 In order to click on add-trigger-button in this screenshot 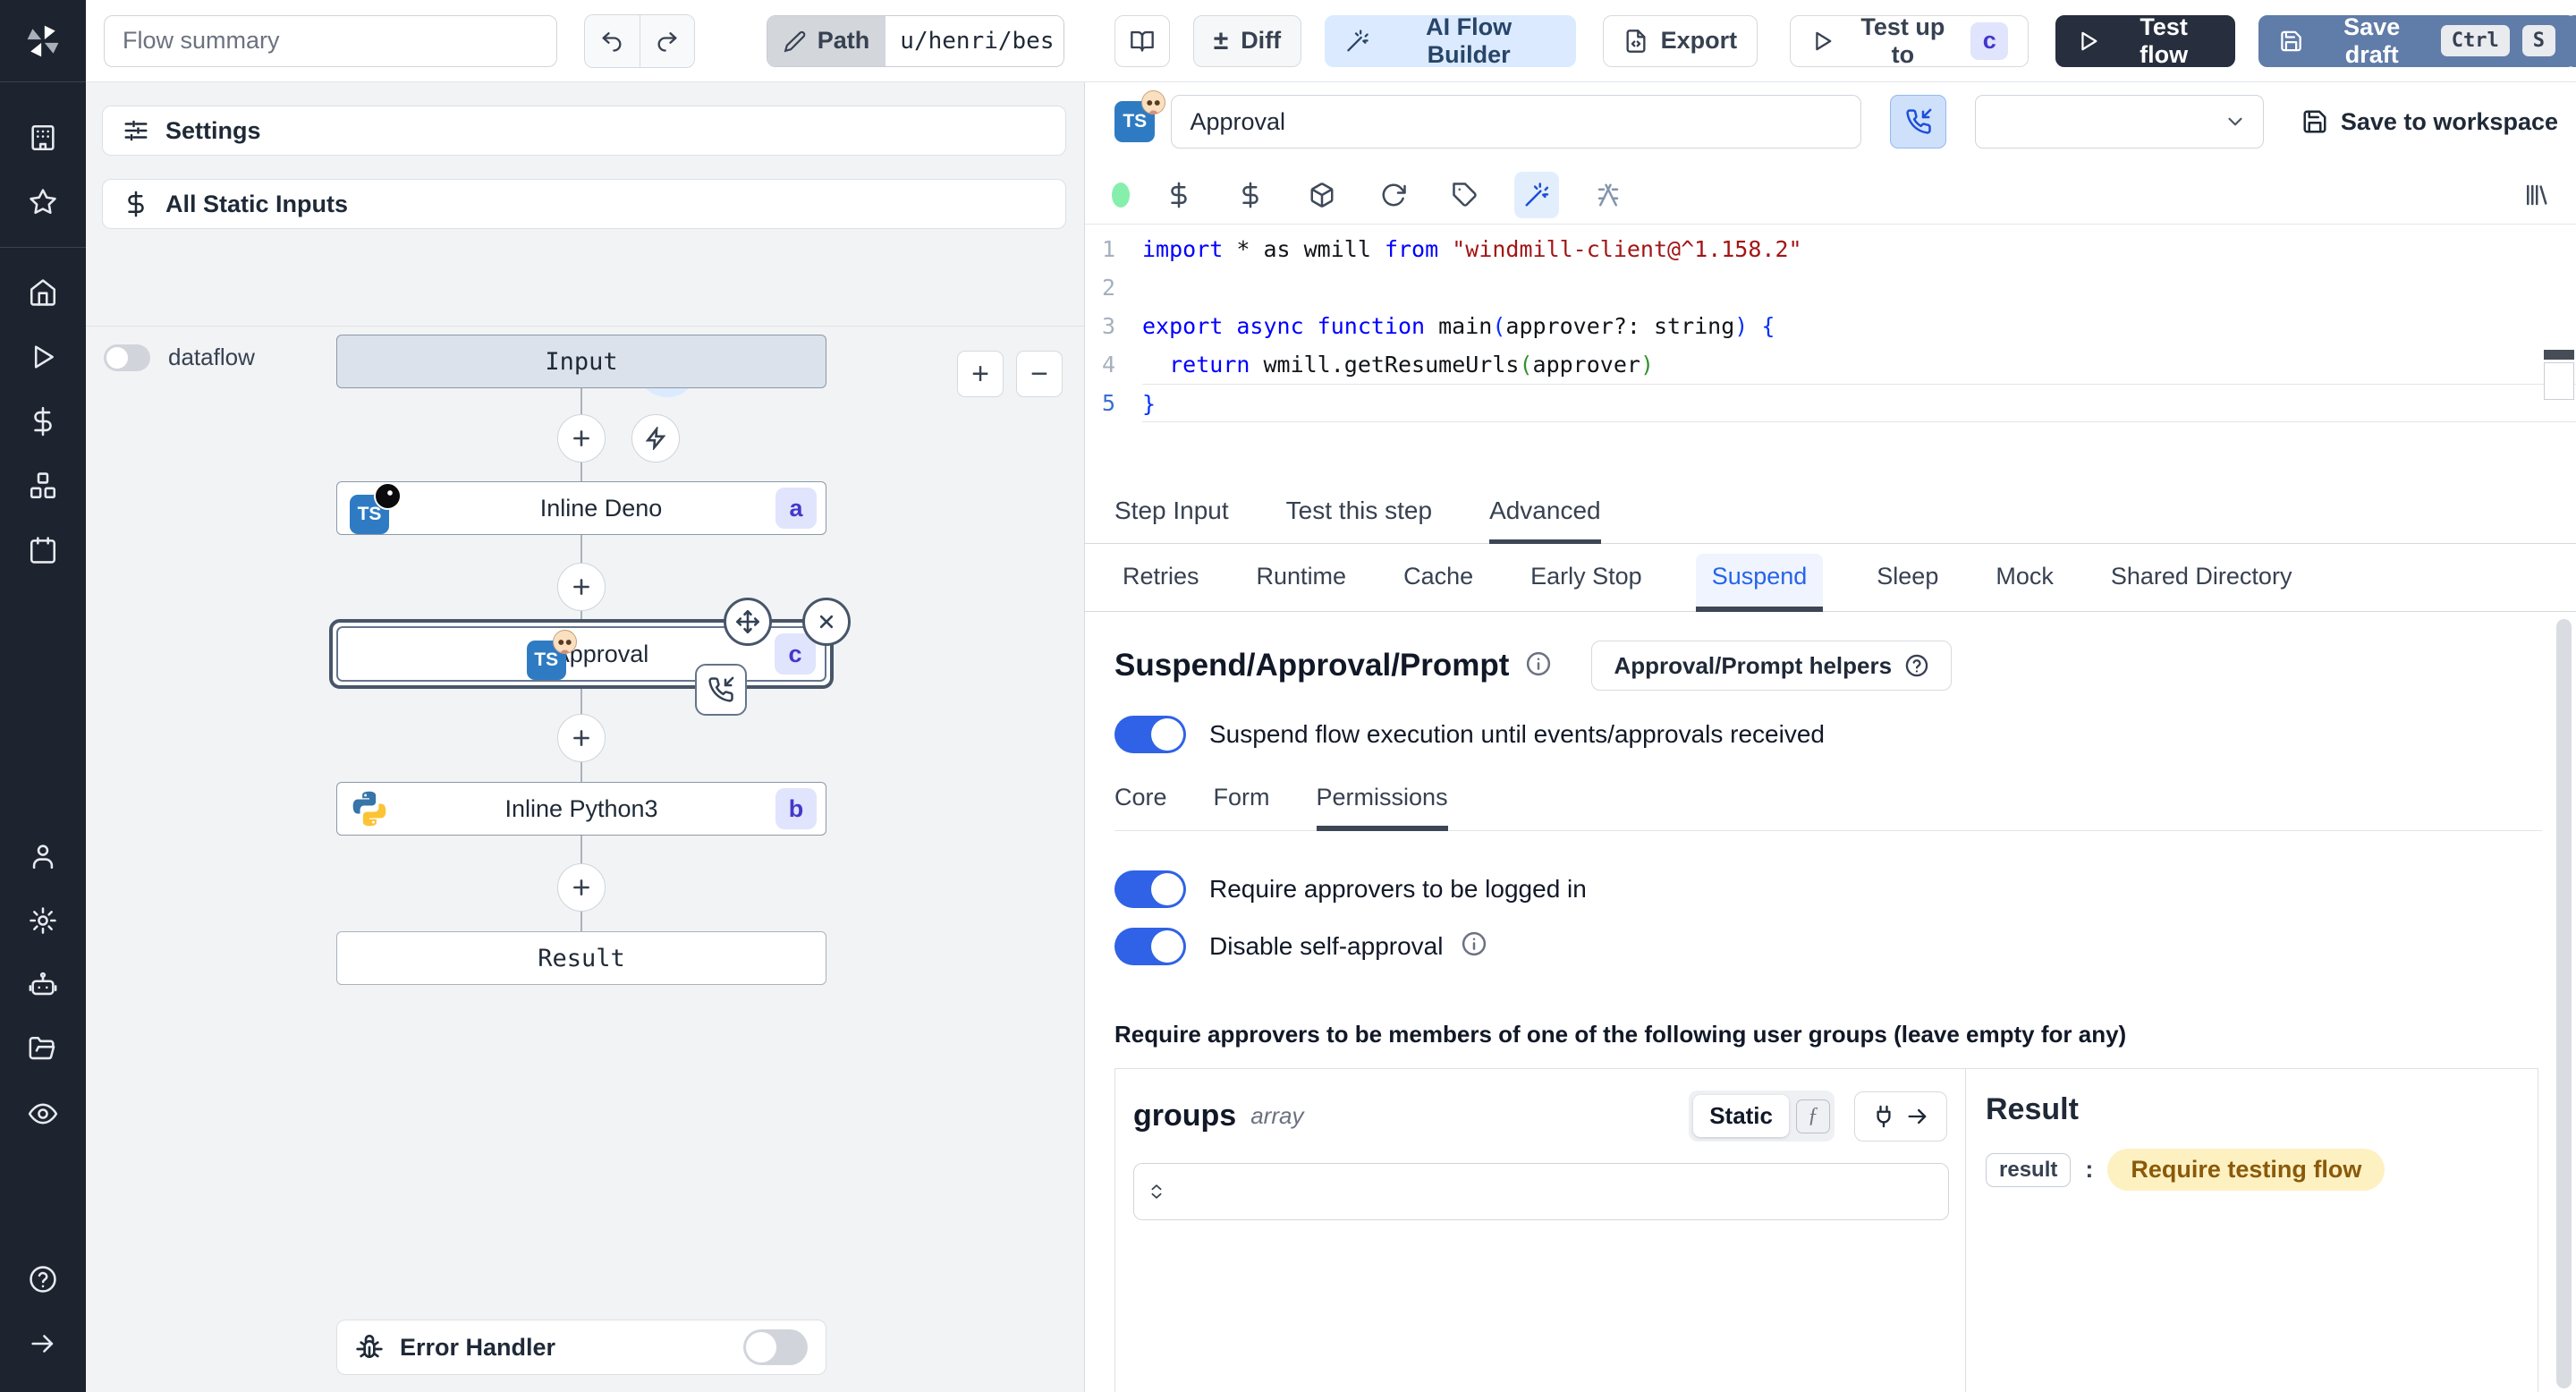, I will do `click(655, 438)`.